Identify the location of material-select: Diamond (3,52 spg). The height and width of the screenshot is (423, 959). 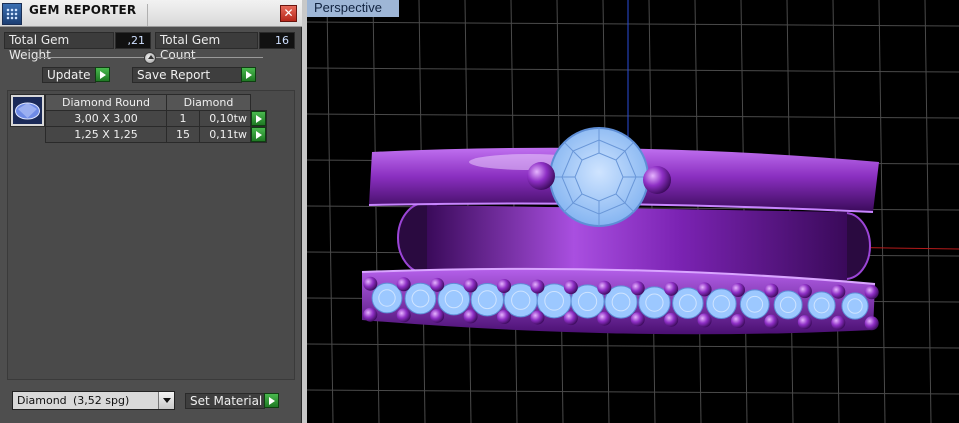
(93, 400).